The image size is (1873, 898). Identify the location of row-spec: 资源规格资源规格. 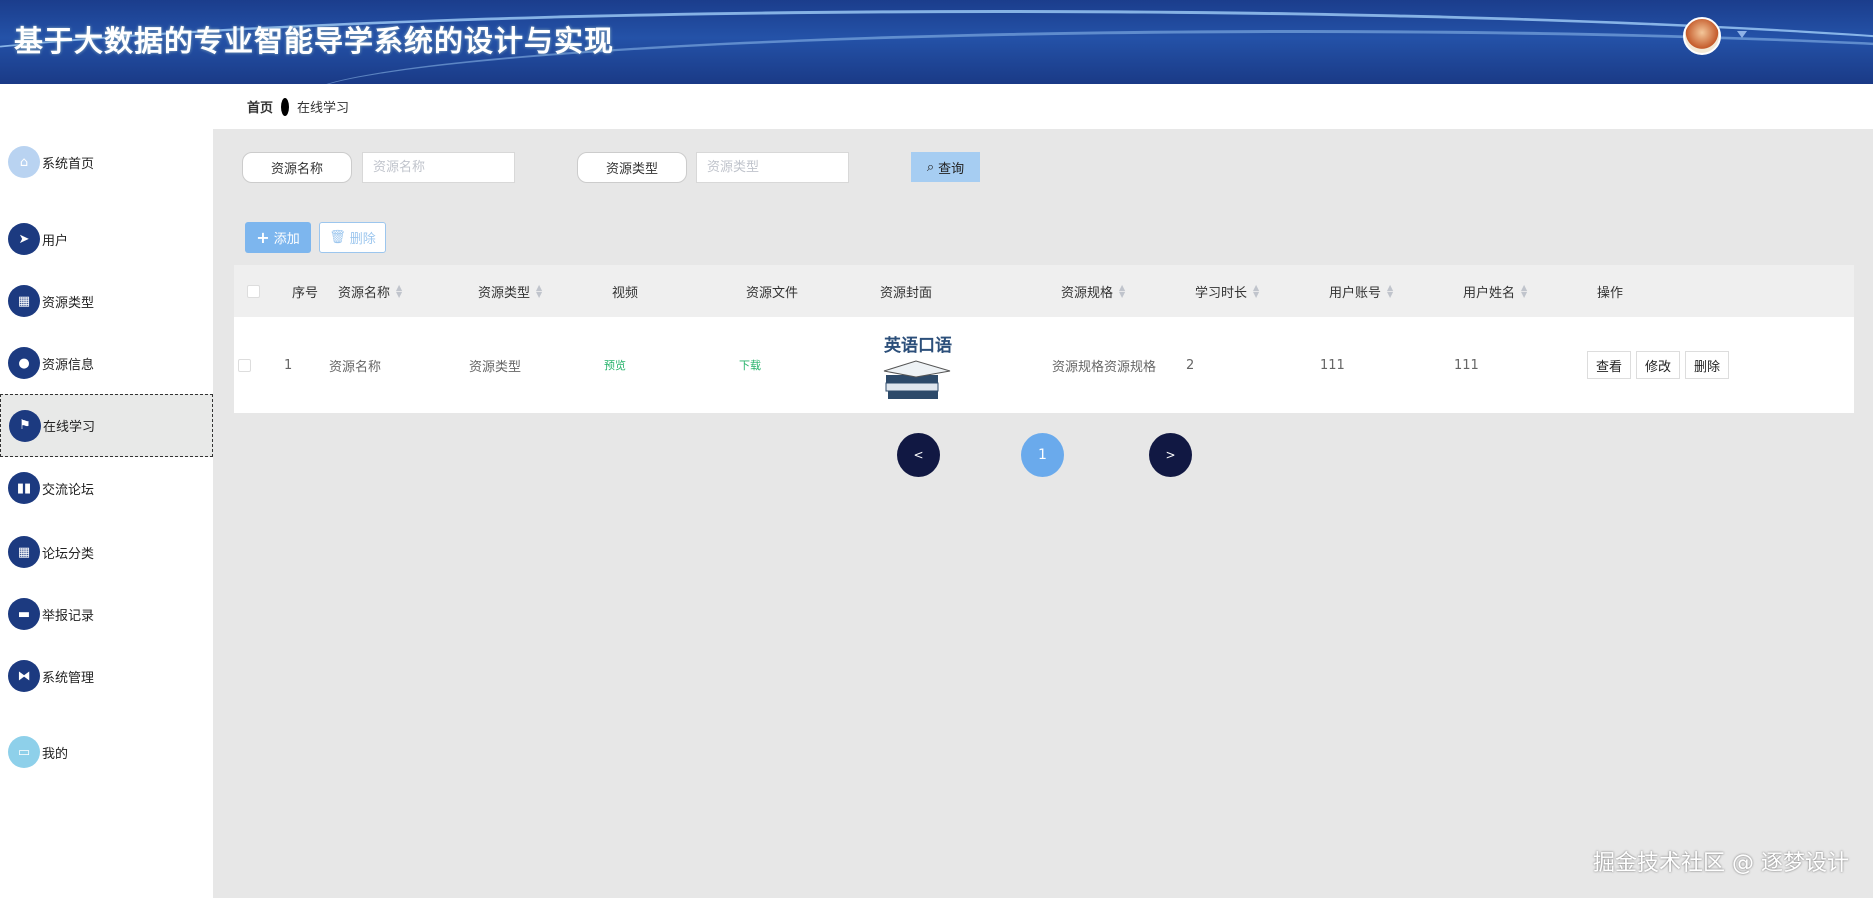
(1104, 367).